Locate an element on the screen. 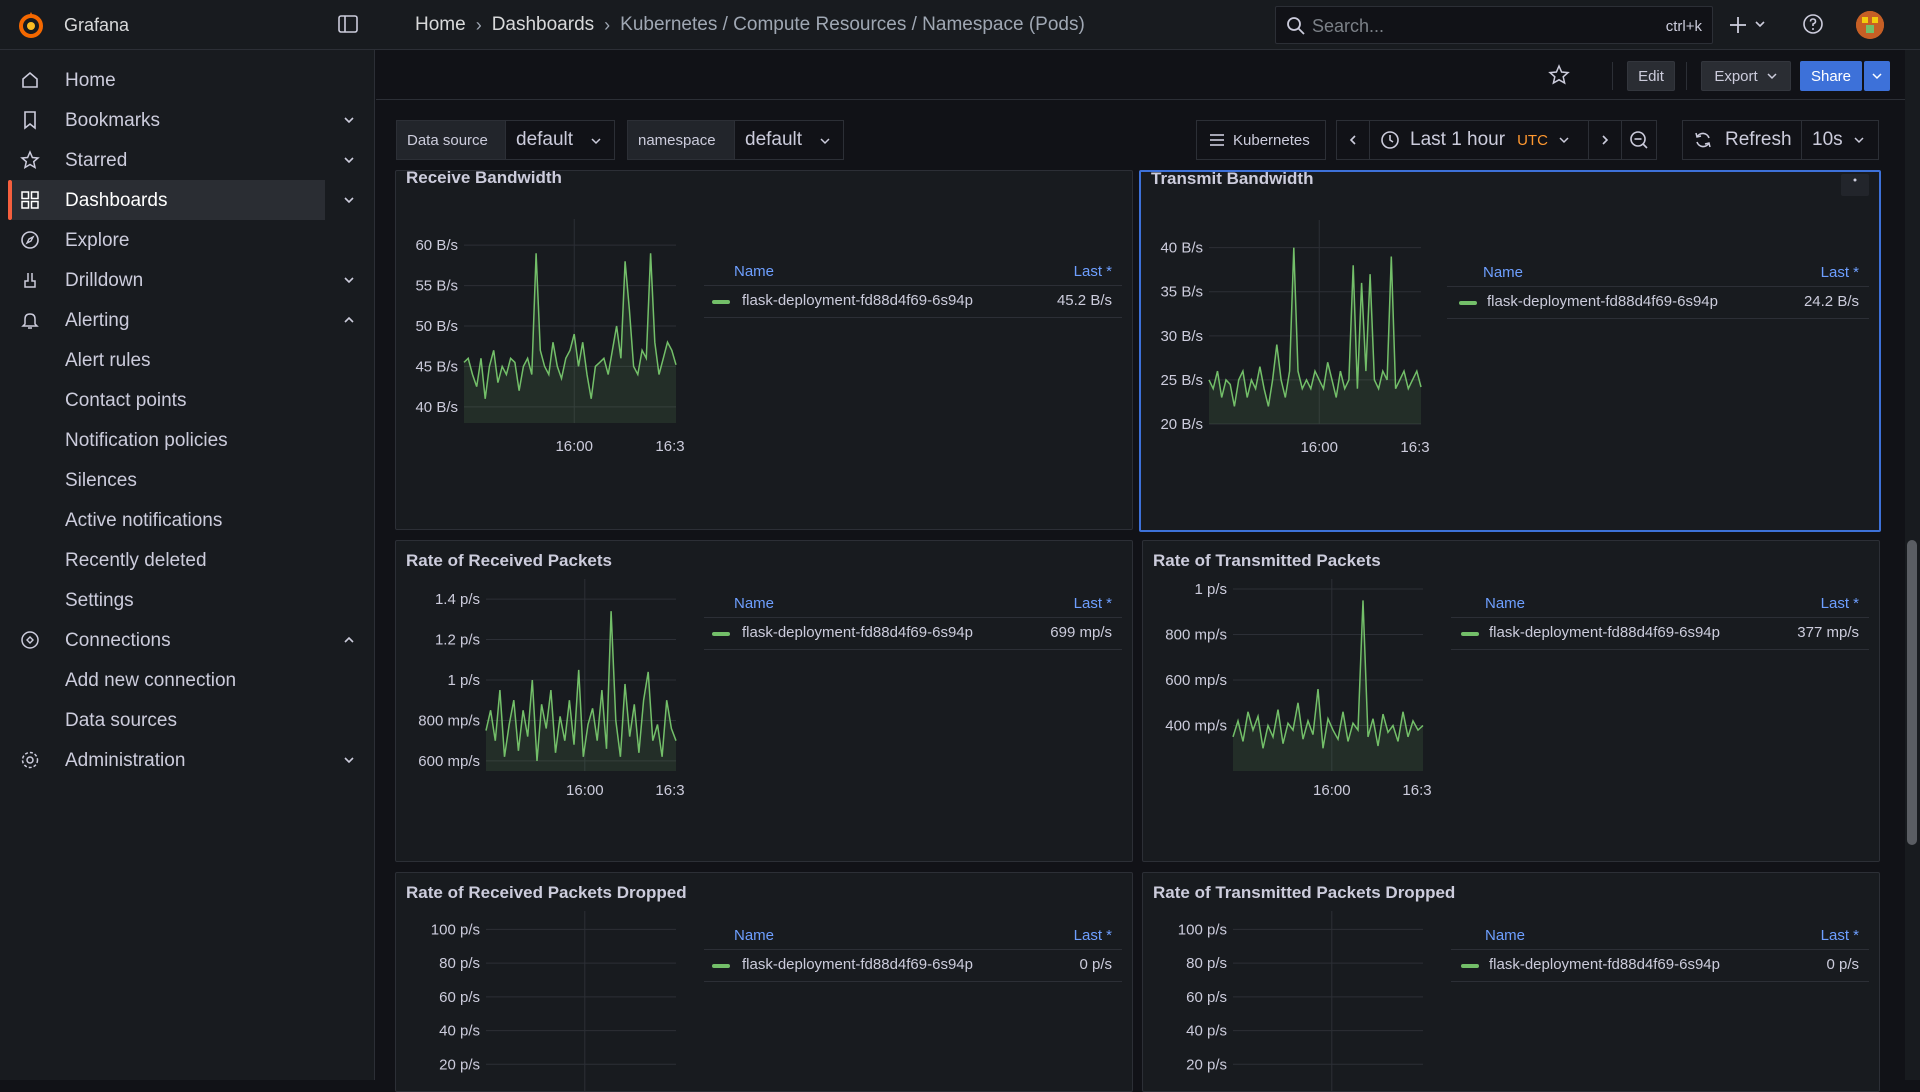 This screenshot has height=1092, width=1920. sidebar-item-label: Alert rules is located at coordinates (108, 360).